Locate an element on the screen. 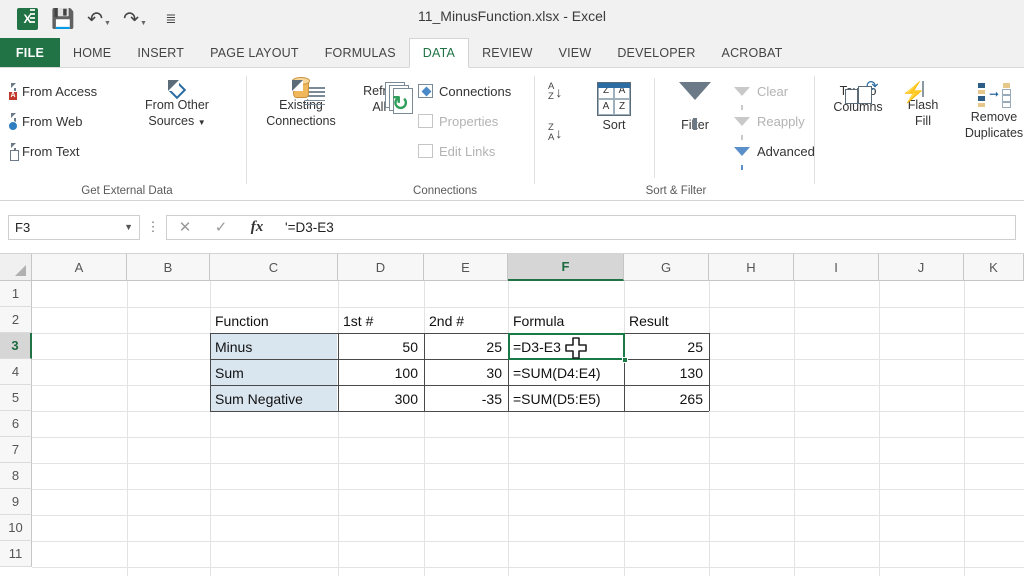 Image resolution: width=1024 pixels, height=576 pixels. remove-duplicates-button: ➞ Remove Duplicates is located at coordinates (989, 111).